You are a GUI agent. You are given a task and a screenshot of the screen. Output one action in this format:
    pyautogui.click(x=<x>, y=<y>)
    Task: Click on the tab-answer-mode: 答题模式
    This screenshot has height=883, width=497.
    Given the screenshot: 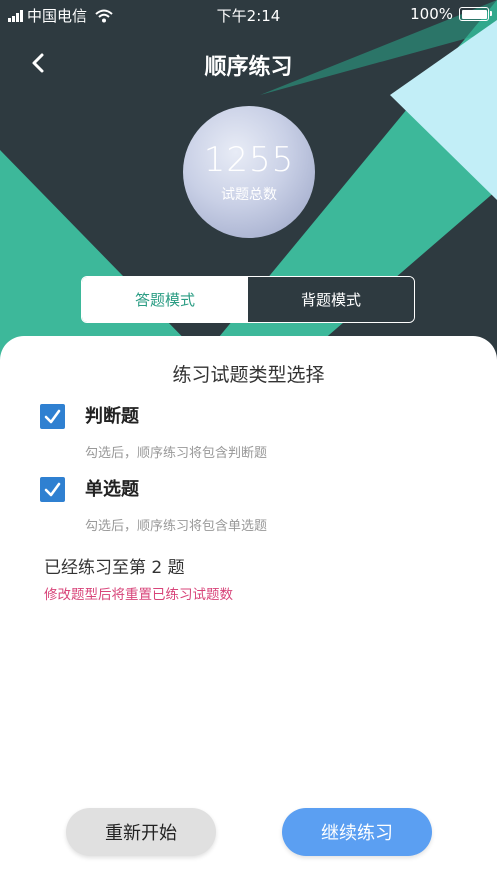 What is the action you would take?
    pyautogui.click(x=165, y=299)
    